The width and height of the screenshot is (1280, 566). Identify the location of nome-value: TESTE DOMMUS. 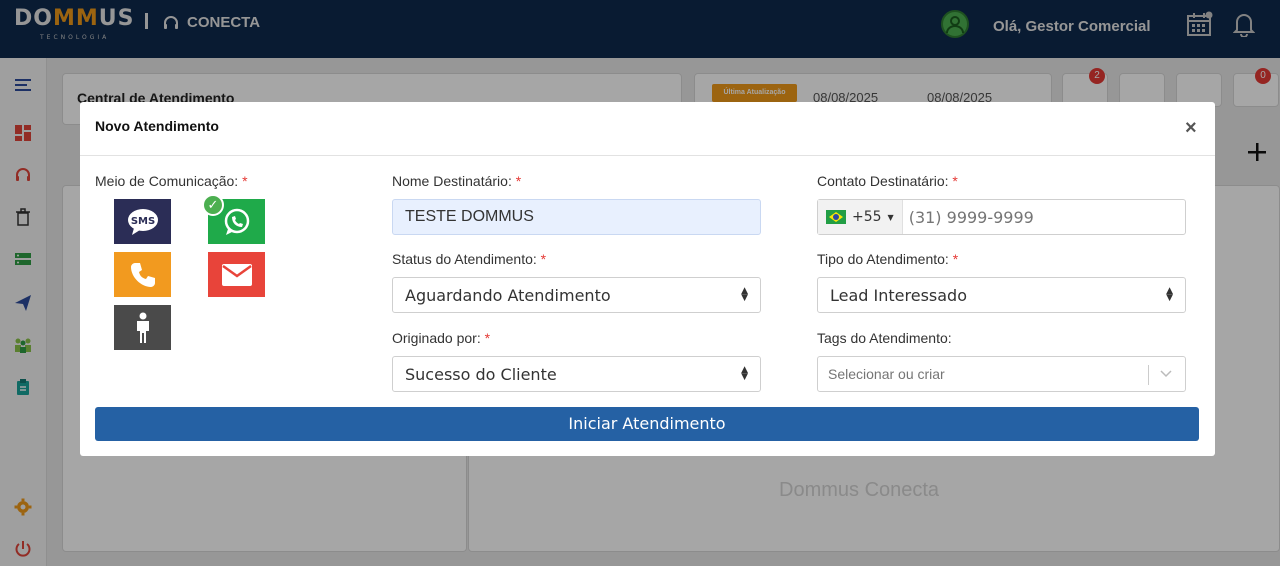
(469, 216).